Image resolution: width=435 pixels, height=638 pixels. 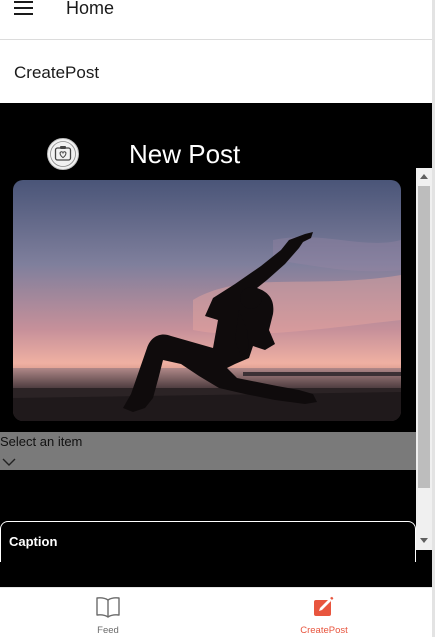 What do you see at coordinates (424, 337) in the screenshot?
I see `scroll-thumb` at bounding box center [424, 337].